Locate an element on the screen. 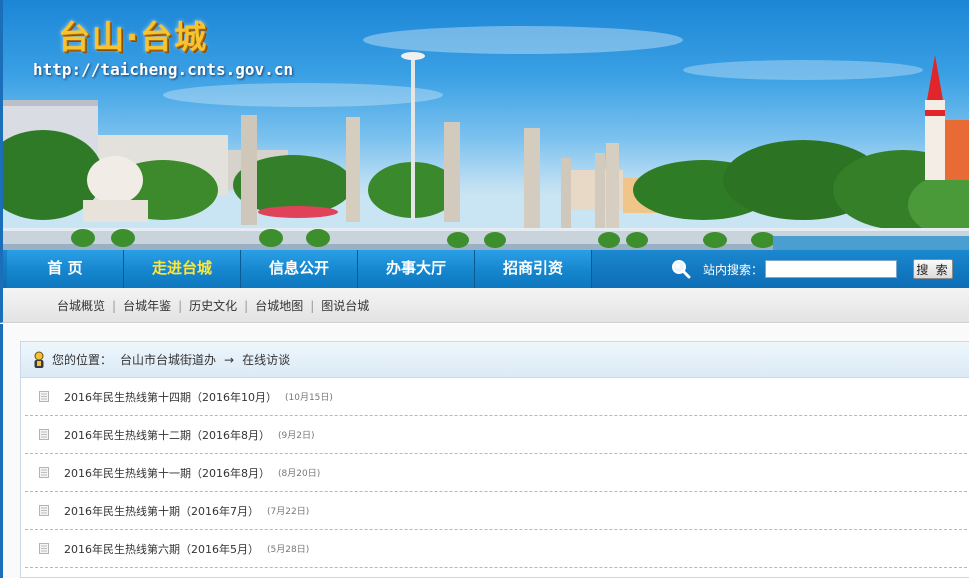 Image resolution: width=969 pixels, height=578 pixels. location-person-icon is located at coordinates (39, 359).